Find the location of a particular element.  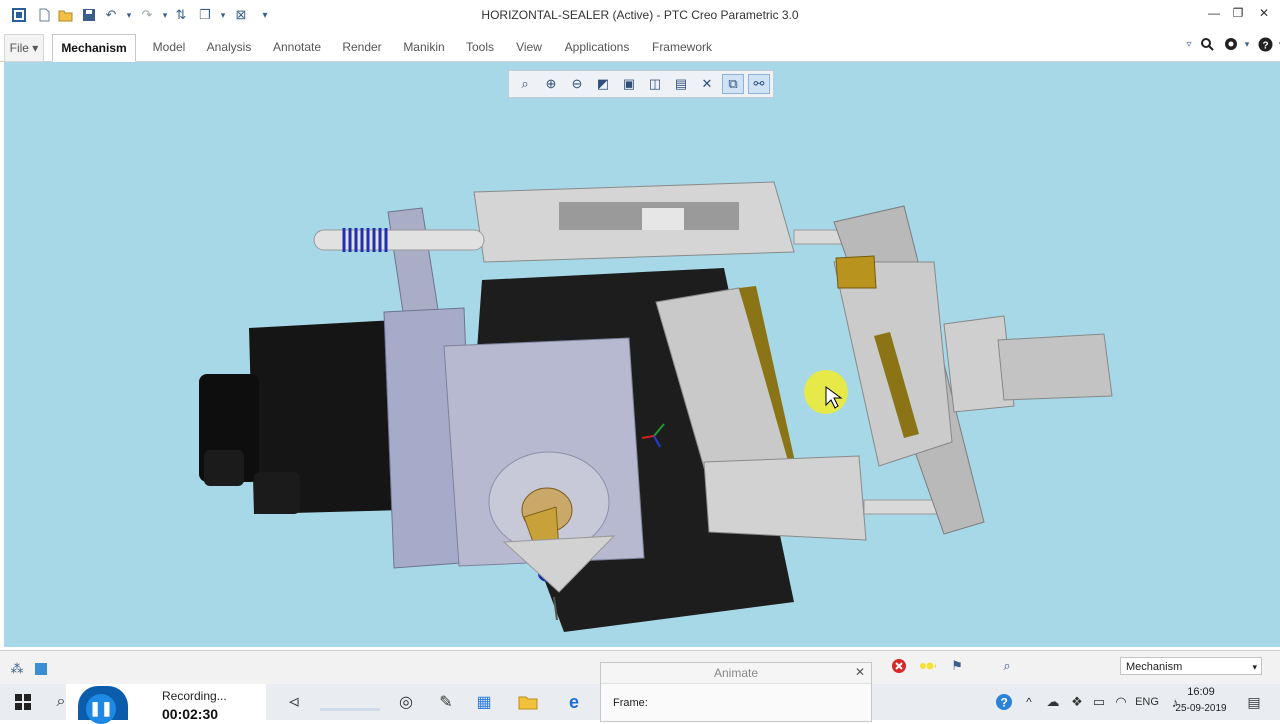

tab-applications: Applications is located at coordinates (597, 47).